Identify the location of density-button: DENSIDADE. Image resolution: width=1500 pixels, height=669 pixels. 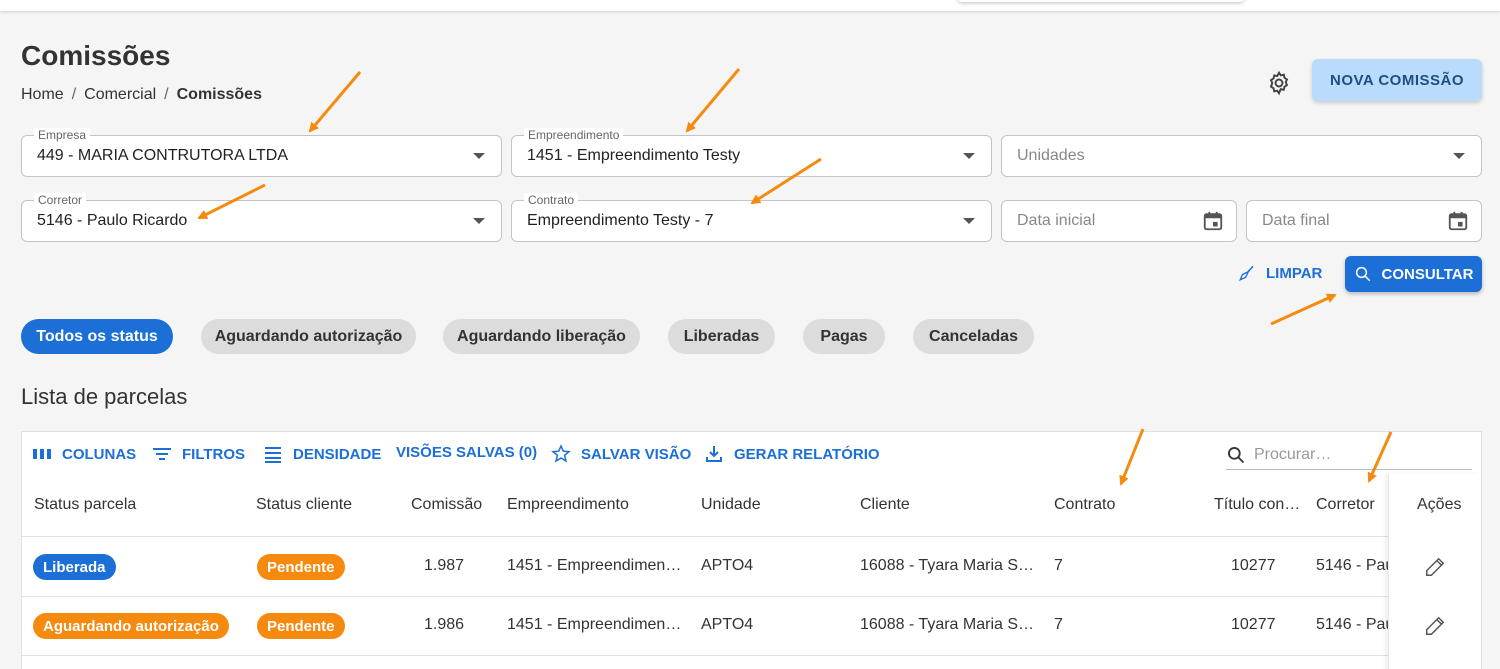
(322, 454).